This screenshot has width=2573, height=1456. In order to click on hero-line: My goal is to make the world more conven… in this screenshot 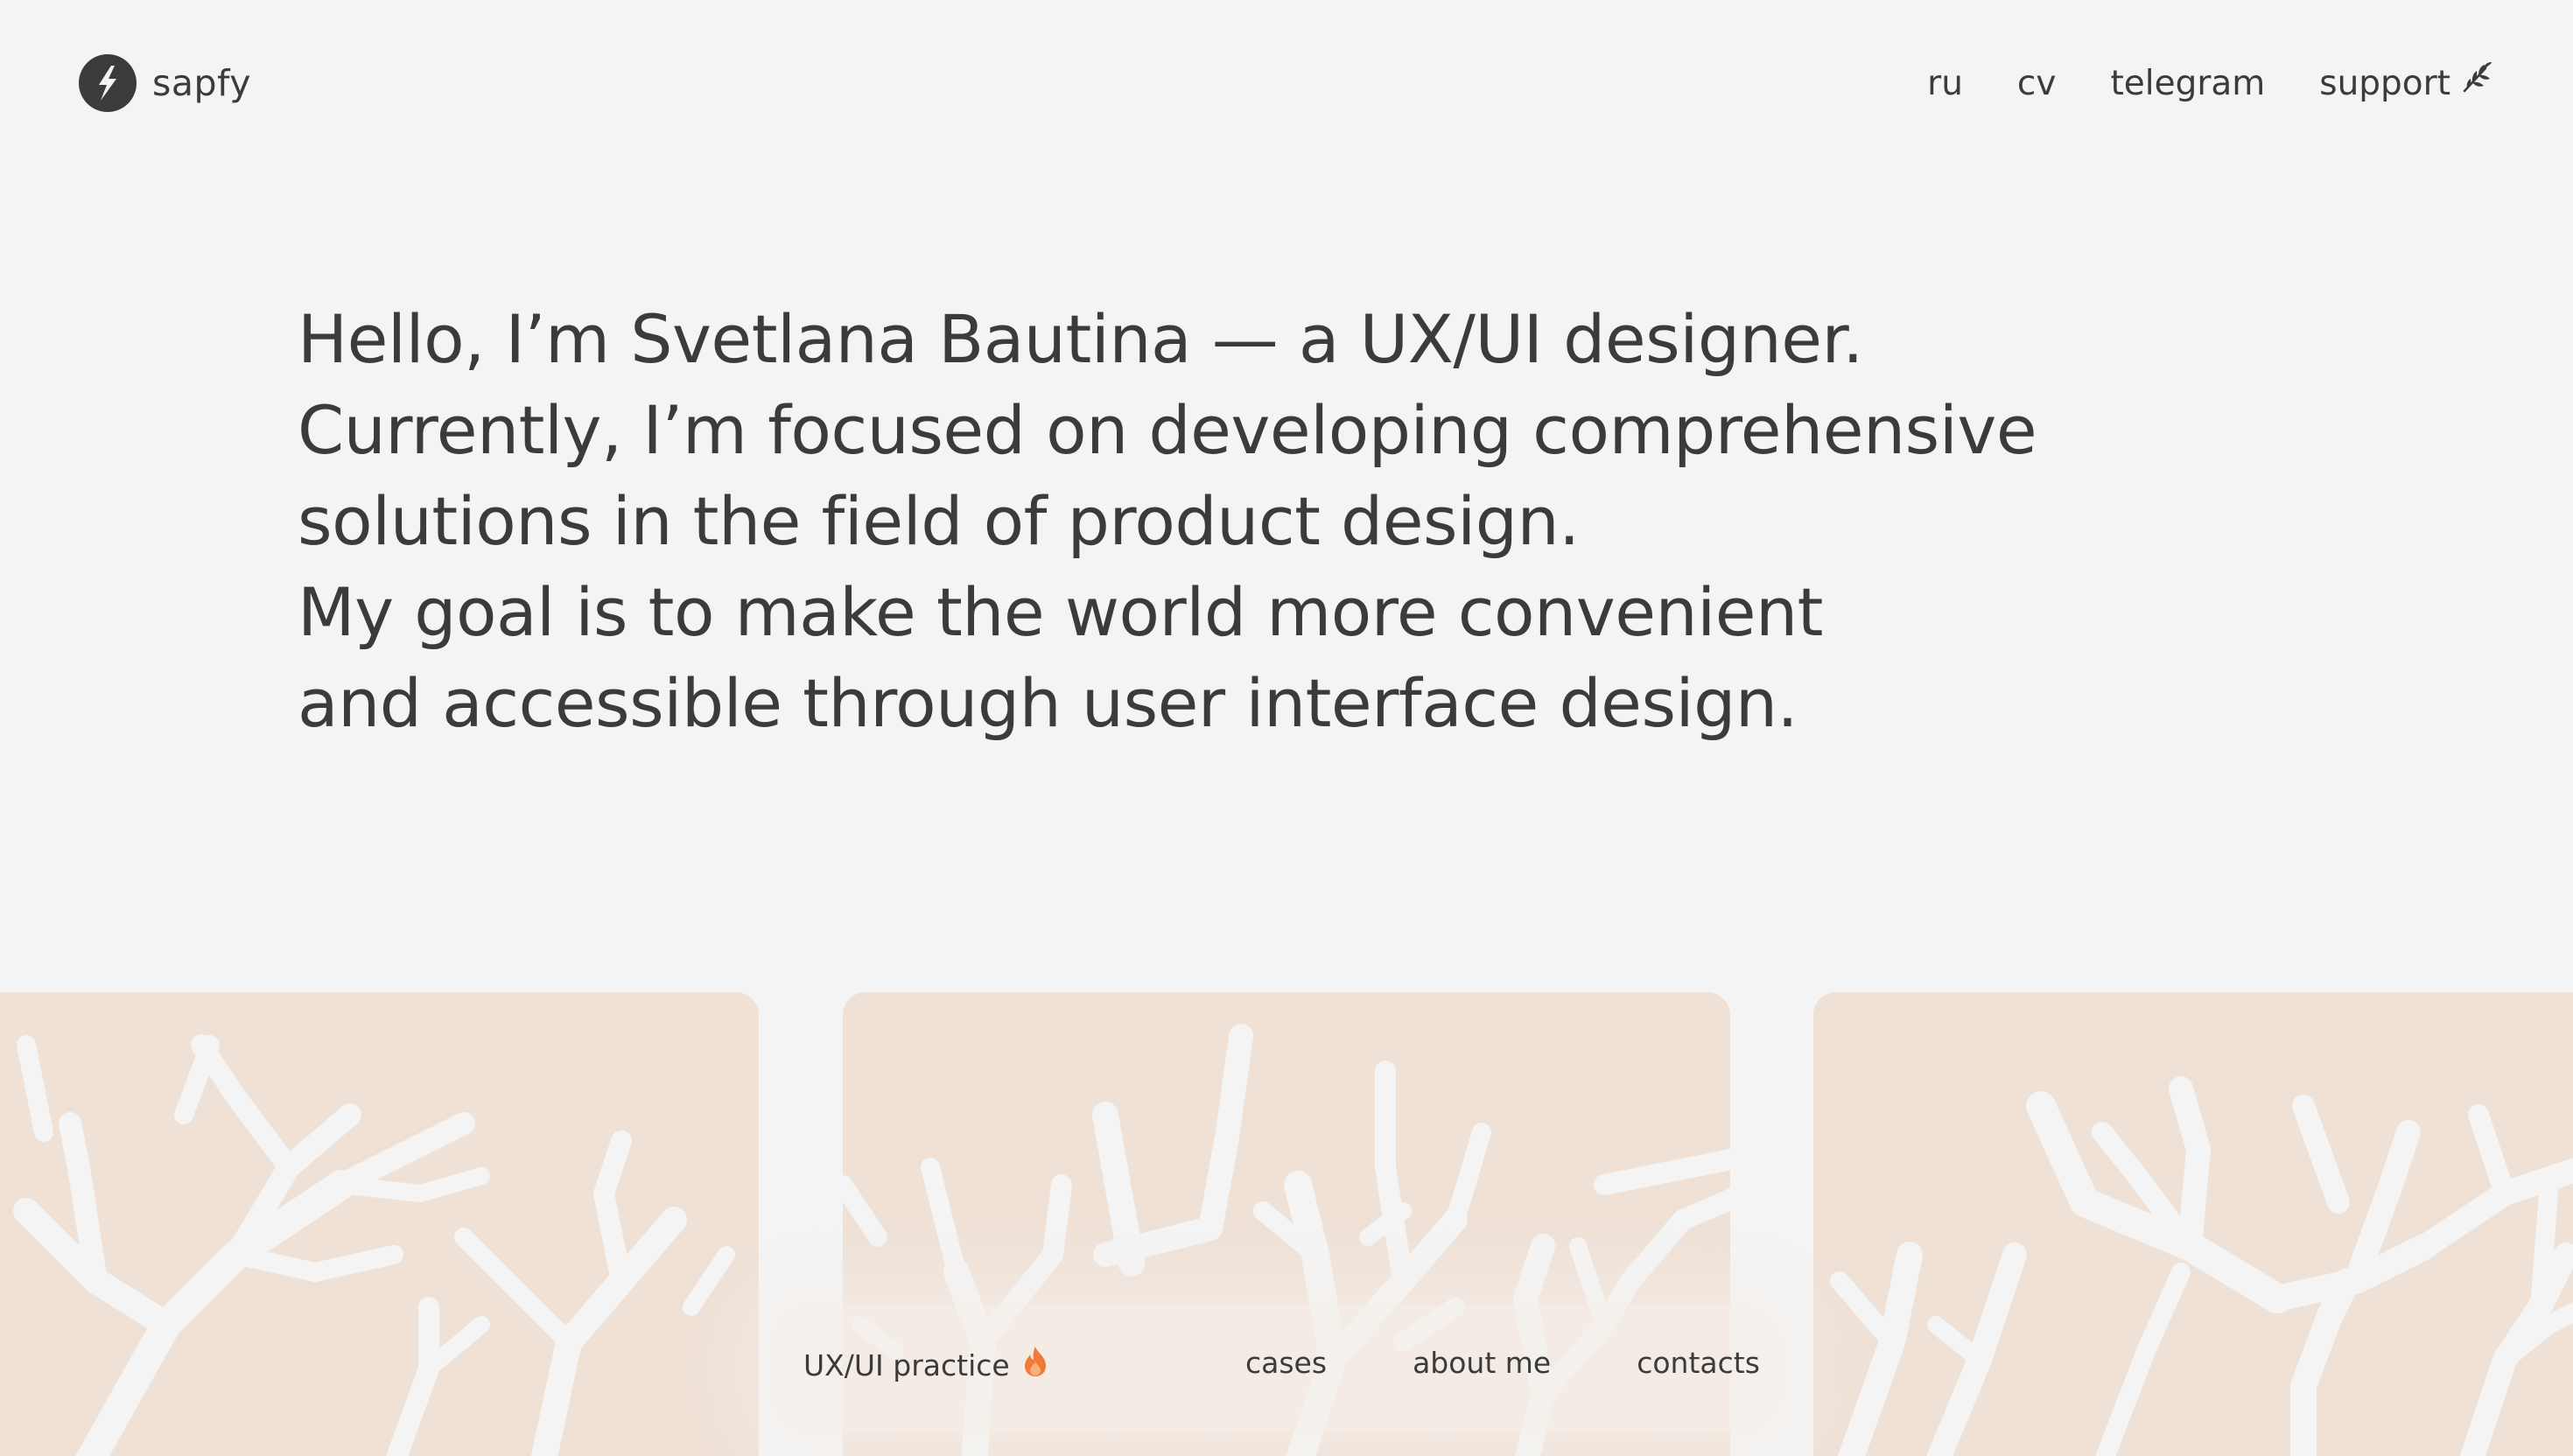, I will do `click(1060, 612)`.